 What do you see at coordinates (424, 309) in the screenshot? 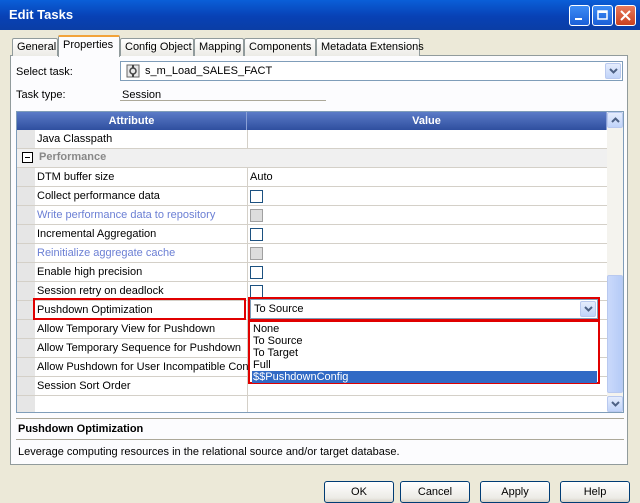
I see `pushdown-optimization-combo: To Source` at bounding box center [424, 309].